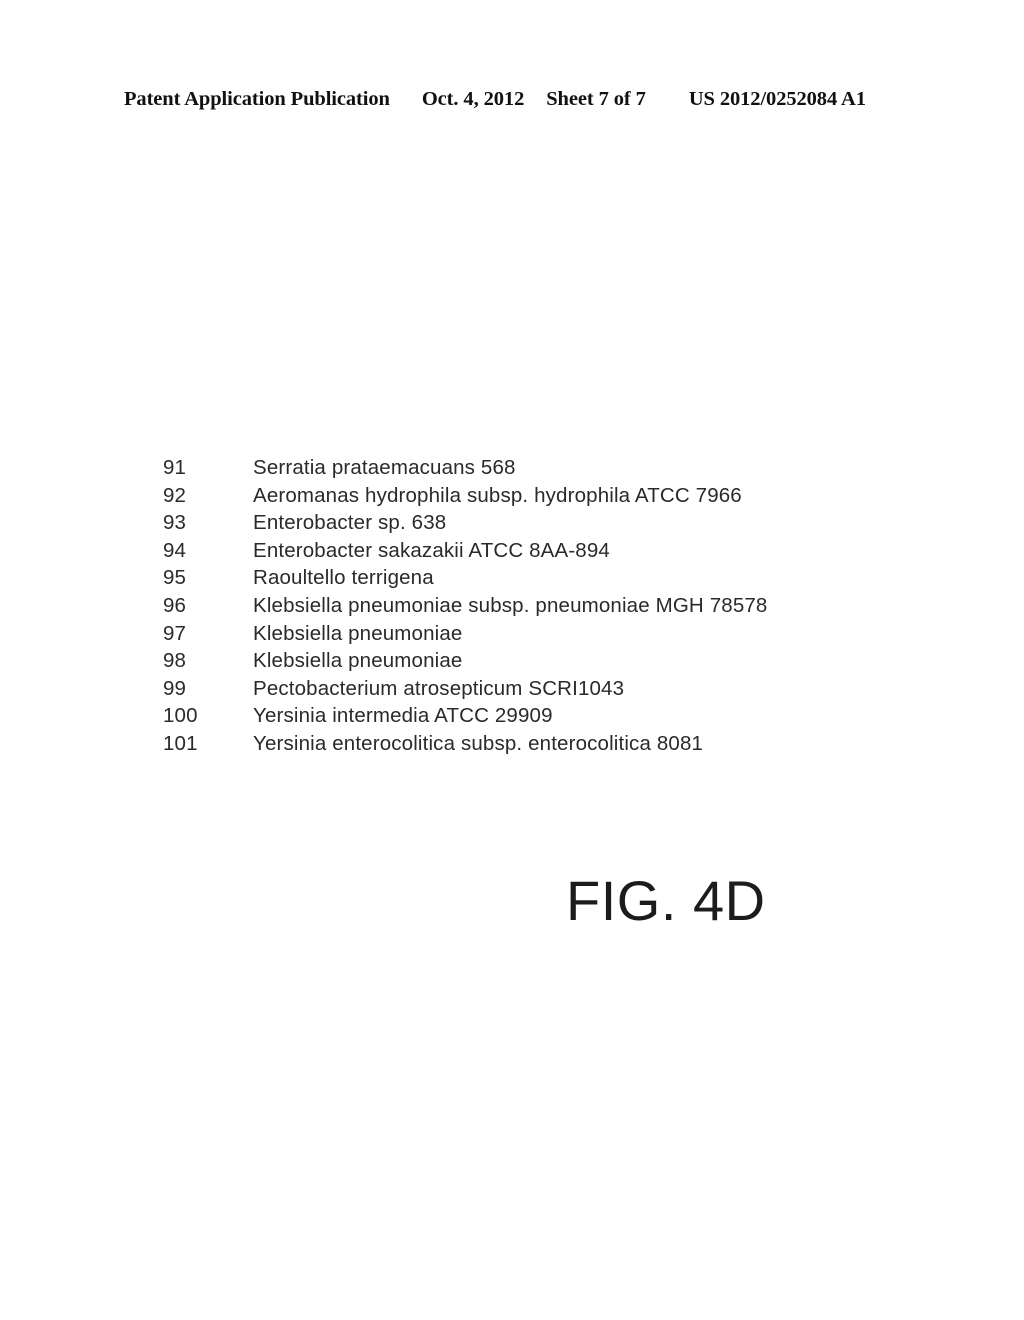 The height and width of the screenshot is (1320, 1024). I want to click on species-index: 101, so click(180, 743).